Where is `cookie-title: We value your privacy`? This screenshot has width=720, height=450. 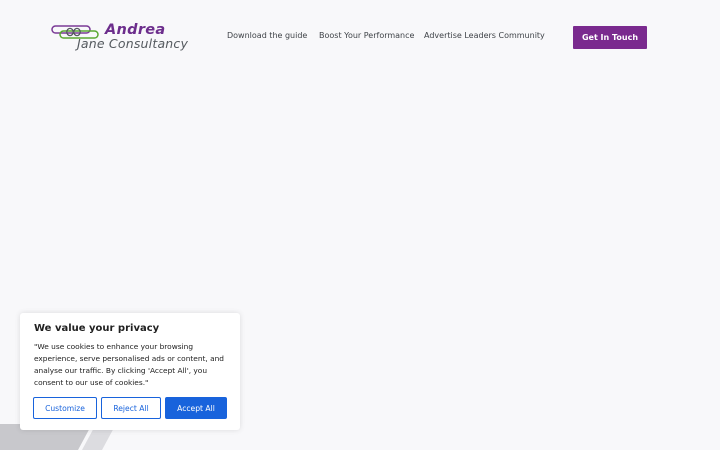
cookie-title: We value your privacy is located at coordinates (97, 328).